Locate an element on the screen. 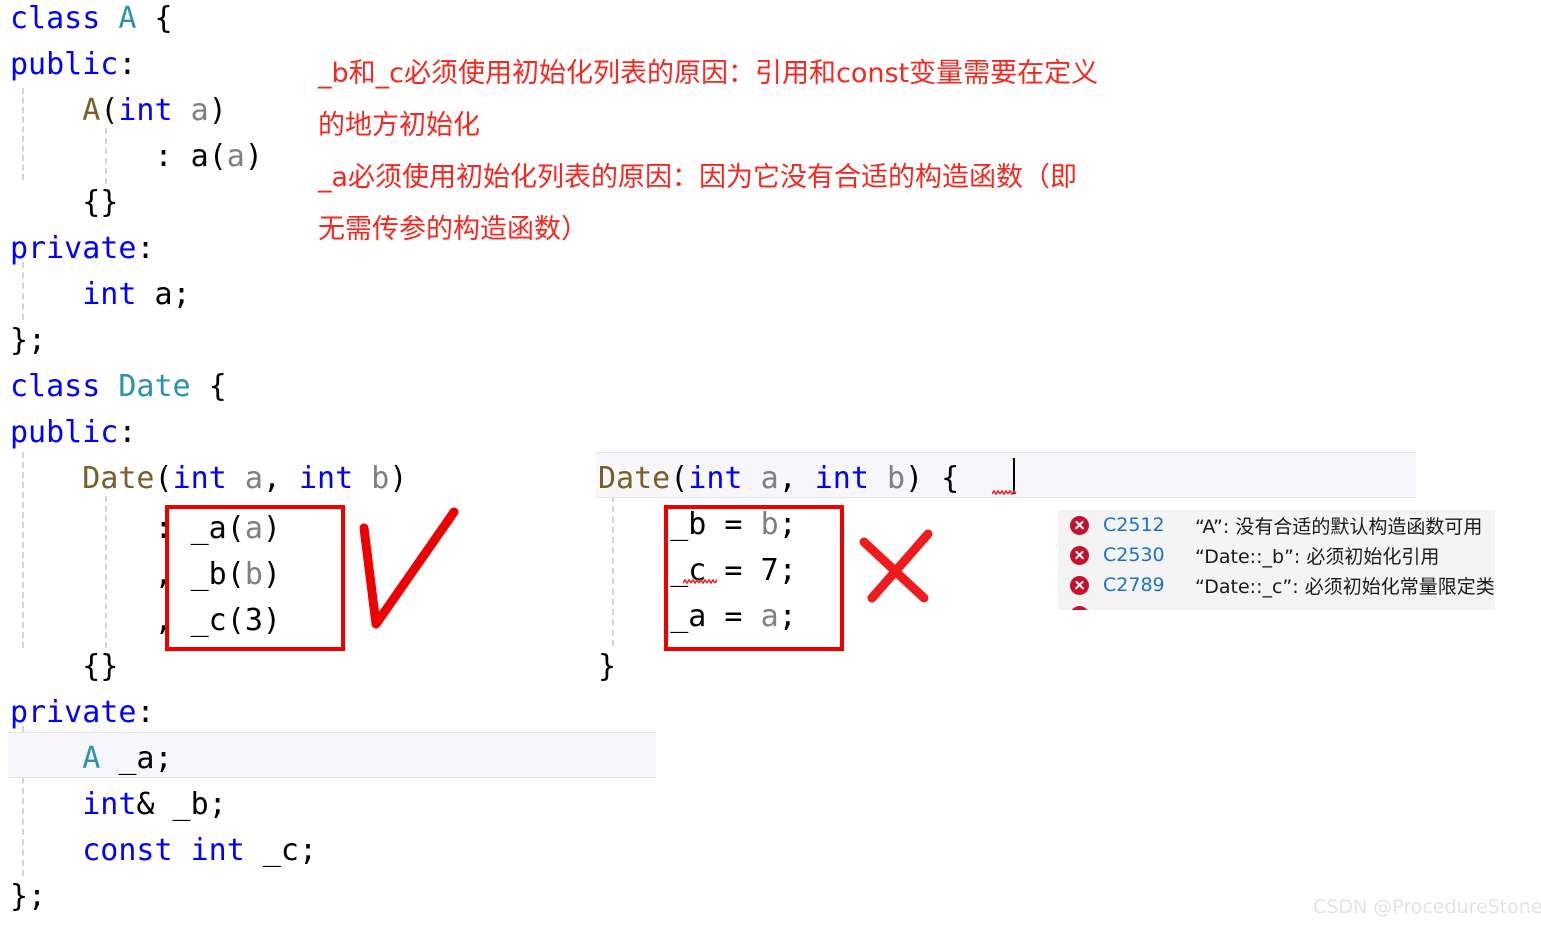 This screenshot has width=1541, height=926. code-line: _c = 7; is located at coordinates (697, 571).